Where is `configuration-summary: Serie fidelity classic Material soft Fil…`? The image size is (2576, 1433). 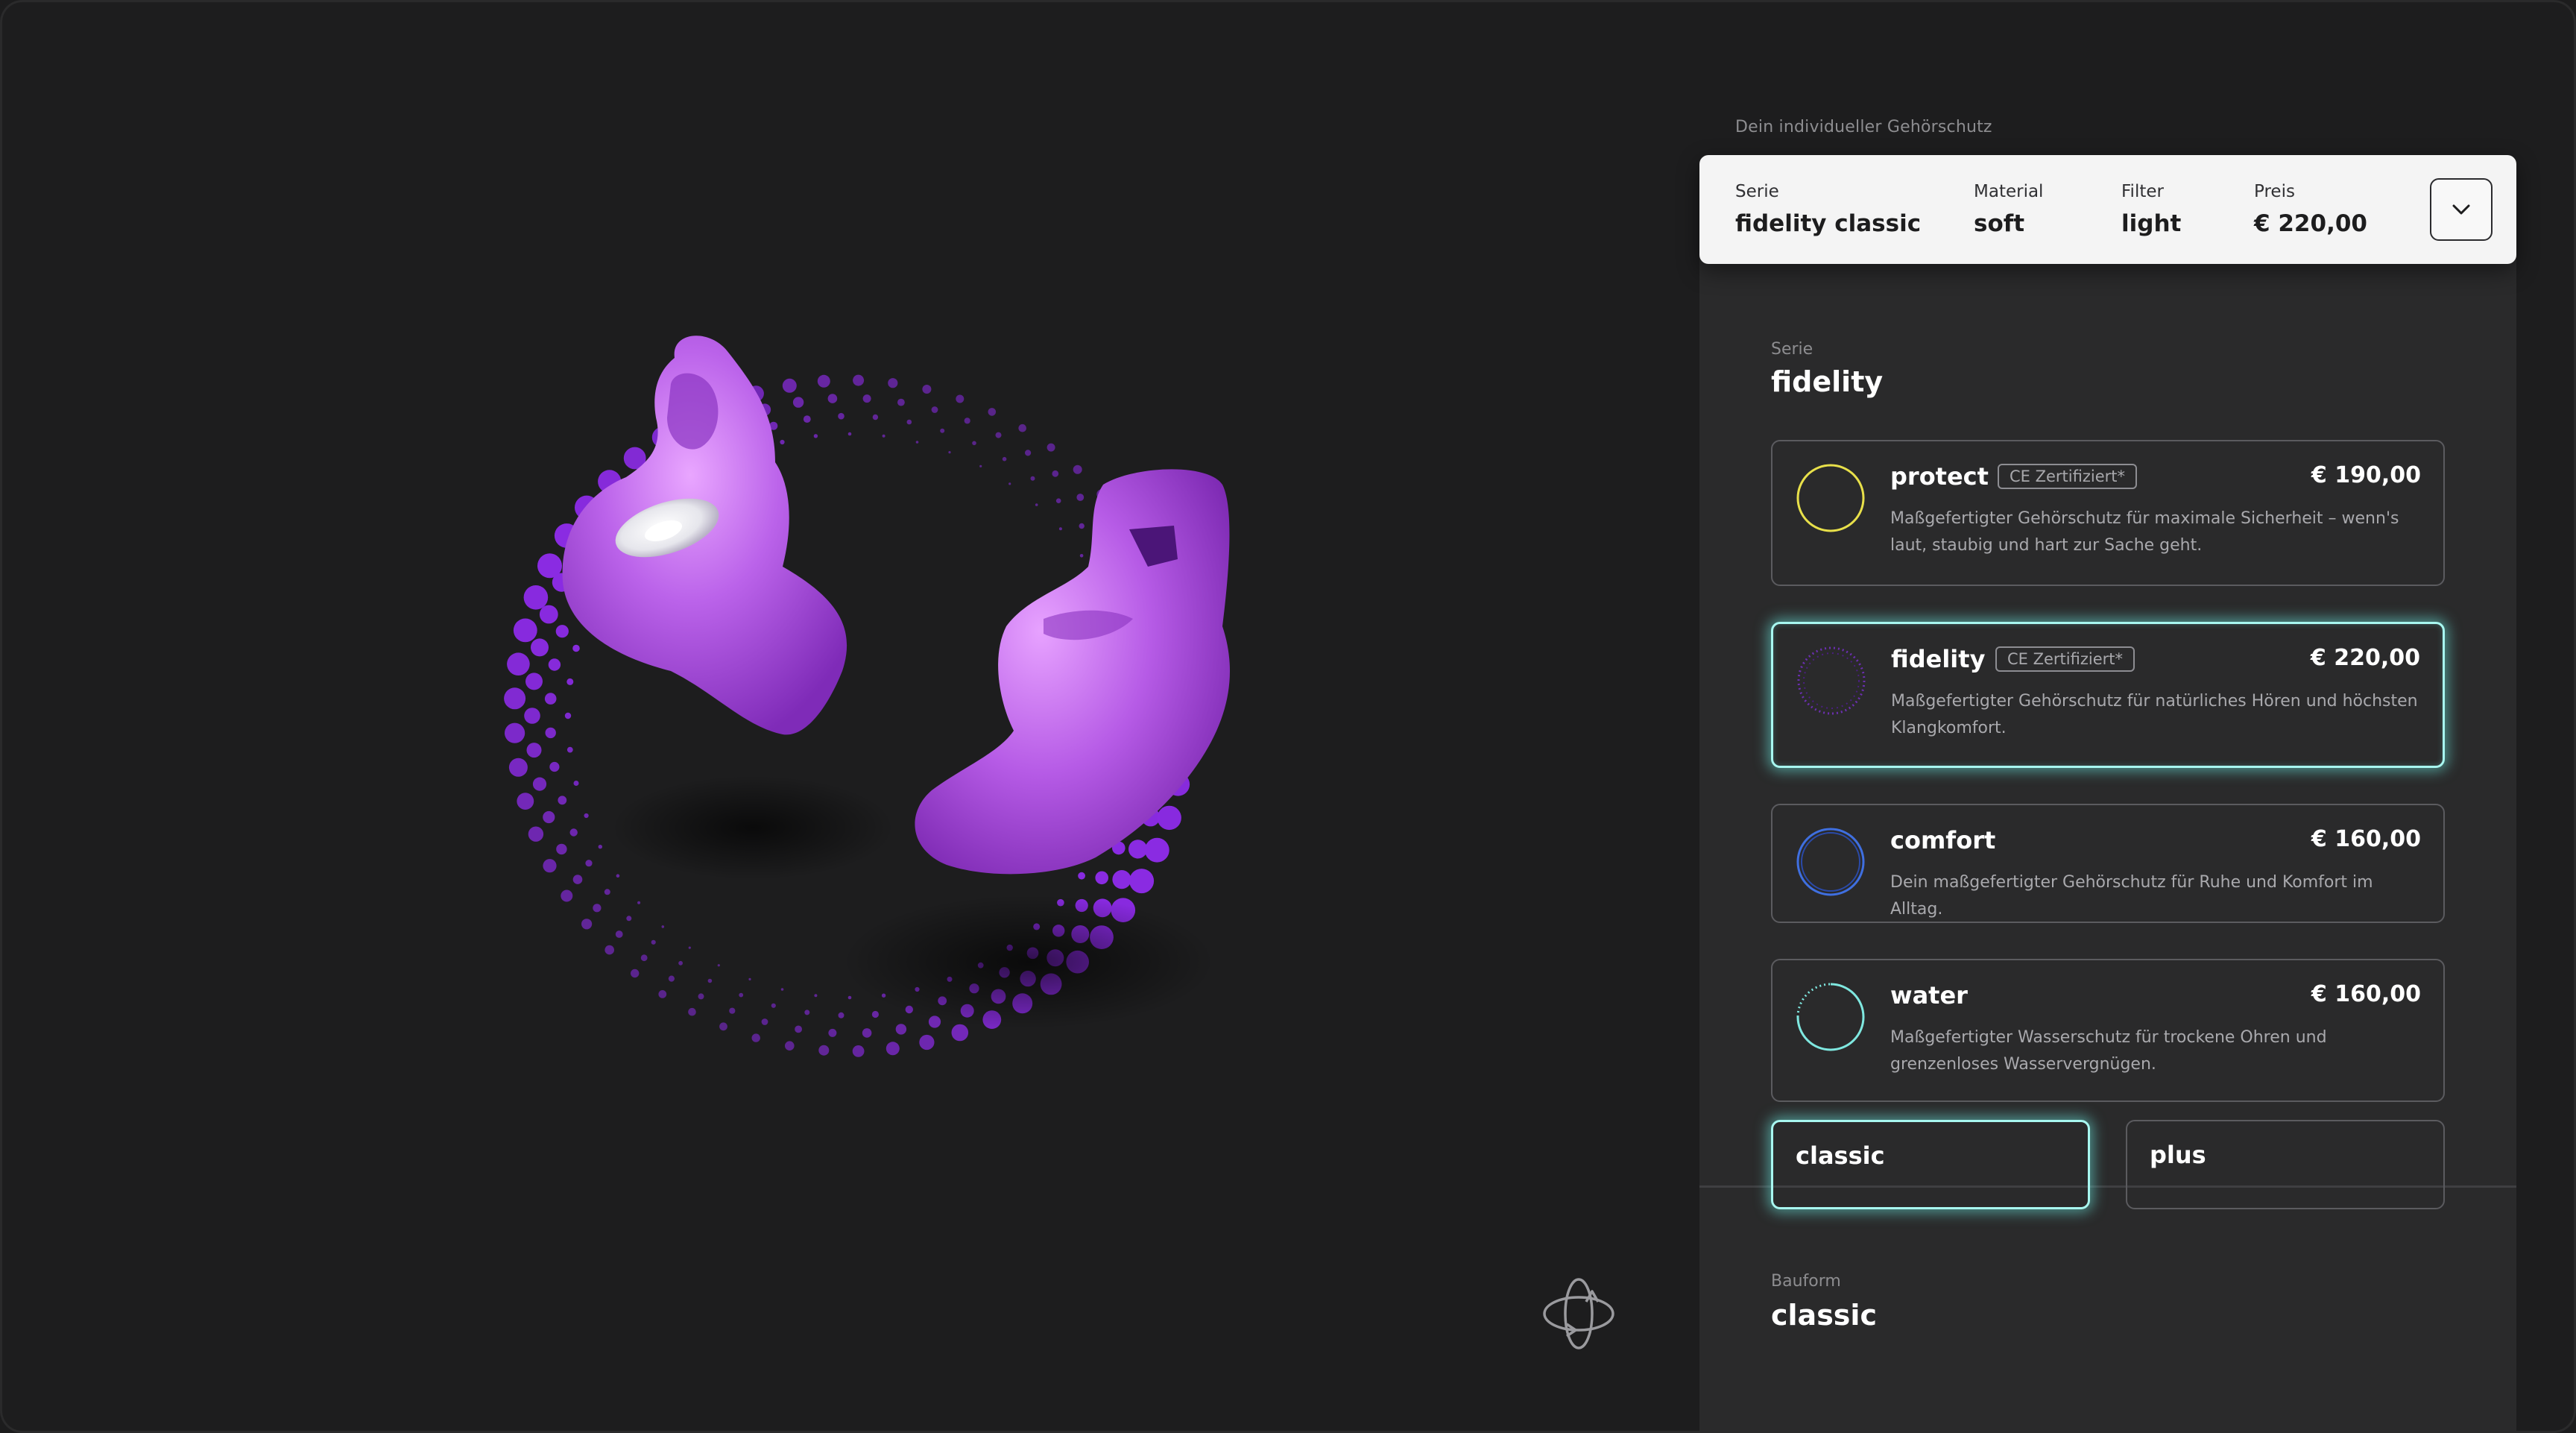 configuration-summary: Serie fidelity classic Material soft Fil… is located at coordinates (2107, 209).